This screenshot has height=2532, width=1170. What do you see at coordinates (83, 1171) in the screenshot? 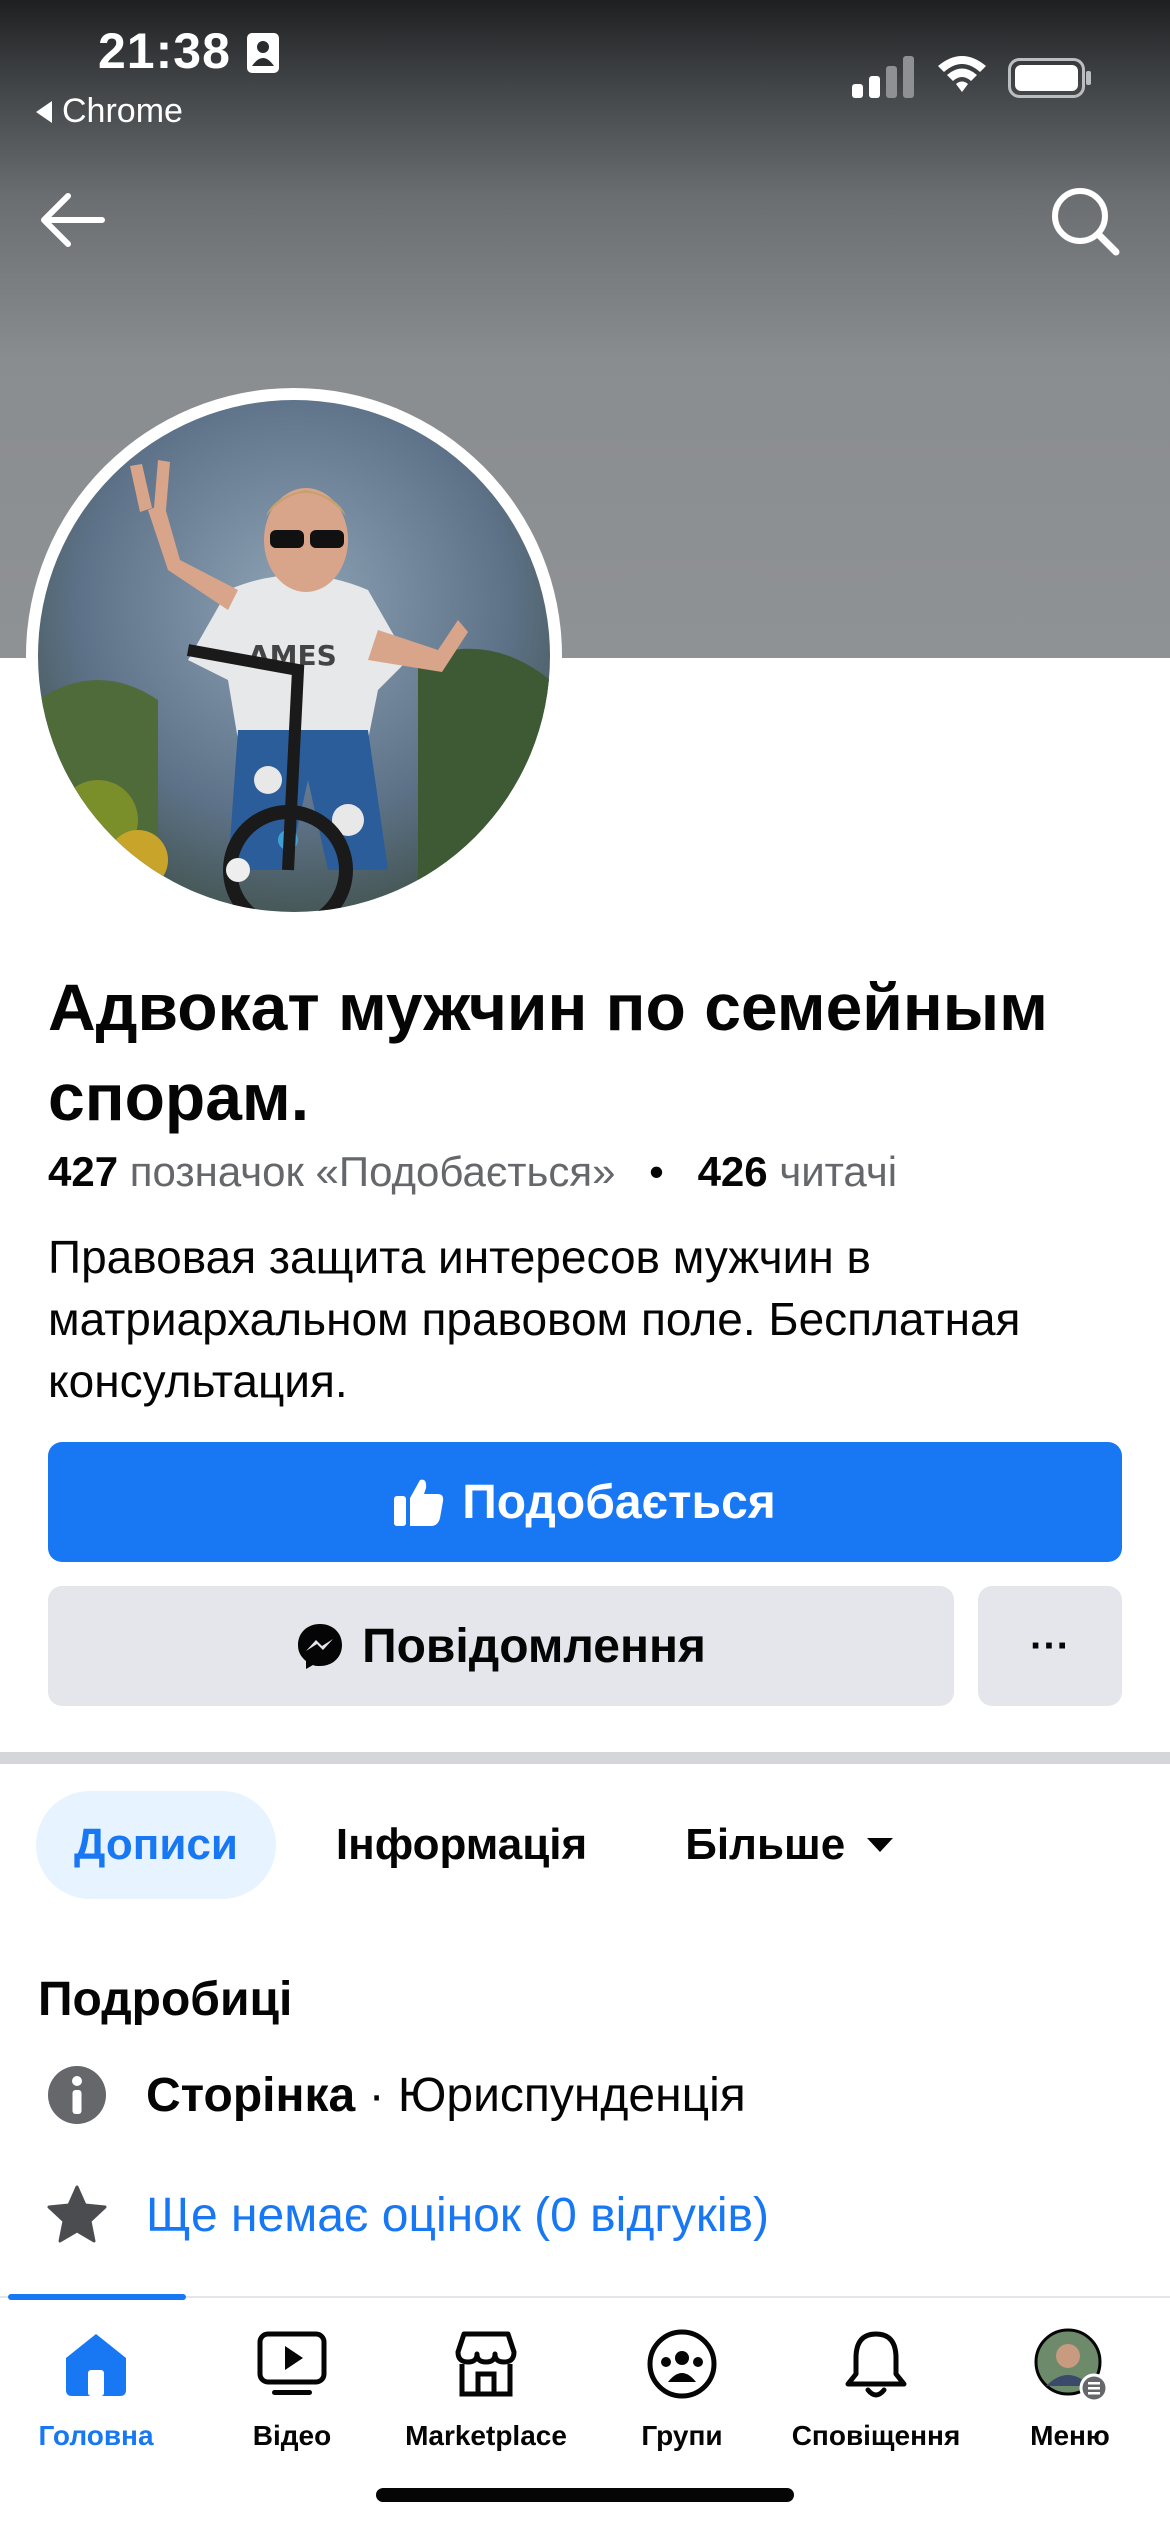
I see `likes-count: 427` at bounding box center [83, 1171].